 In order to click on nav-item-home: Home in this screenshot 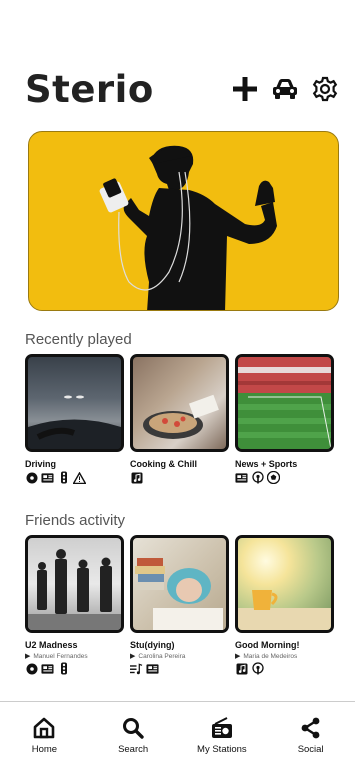, I will do `click(44, 733)`.